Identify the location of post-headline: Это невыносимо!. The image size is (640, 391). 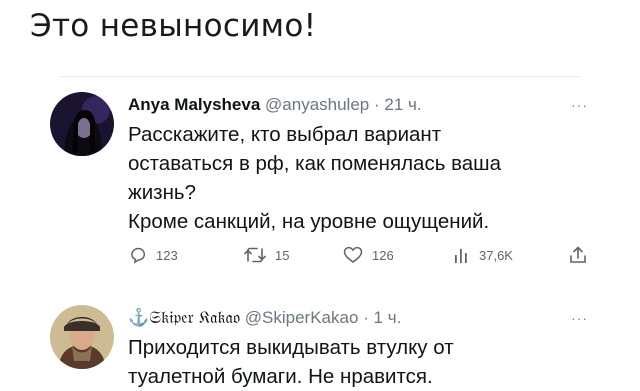
(173, 26).